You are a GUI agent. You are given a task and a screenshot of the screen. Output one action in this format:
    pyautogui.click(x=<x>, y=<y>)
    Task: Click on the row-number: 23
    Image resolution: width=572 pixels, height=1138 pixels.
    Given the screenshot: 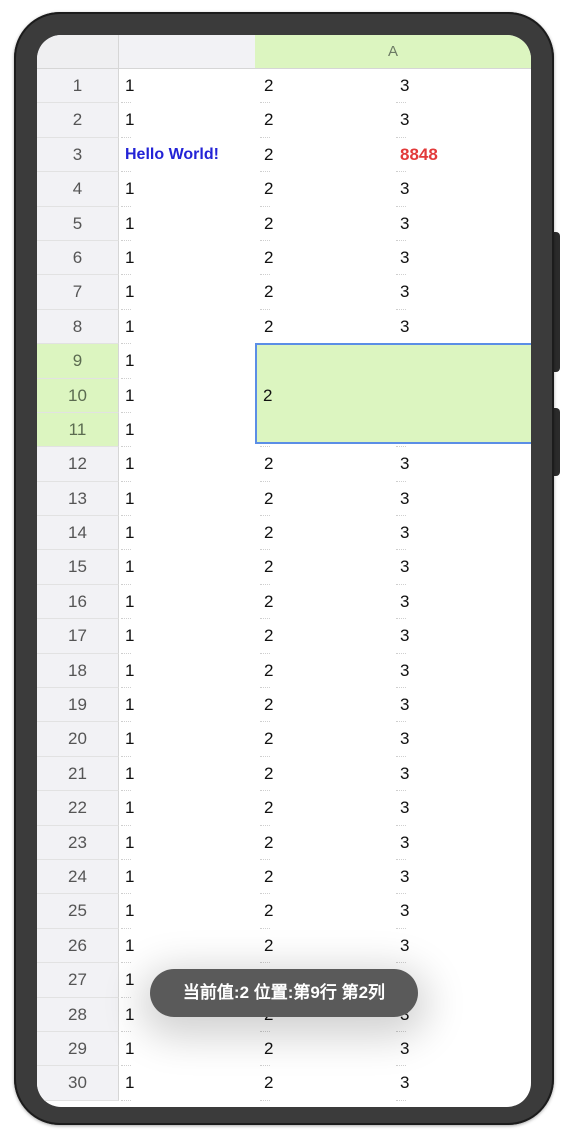 What is the action you would take?
    pyautogui.click(x=78, y=842)
    